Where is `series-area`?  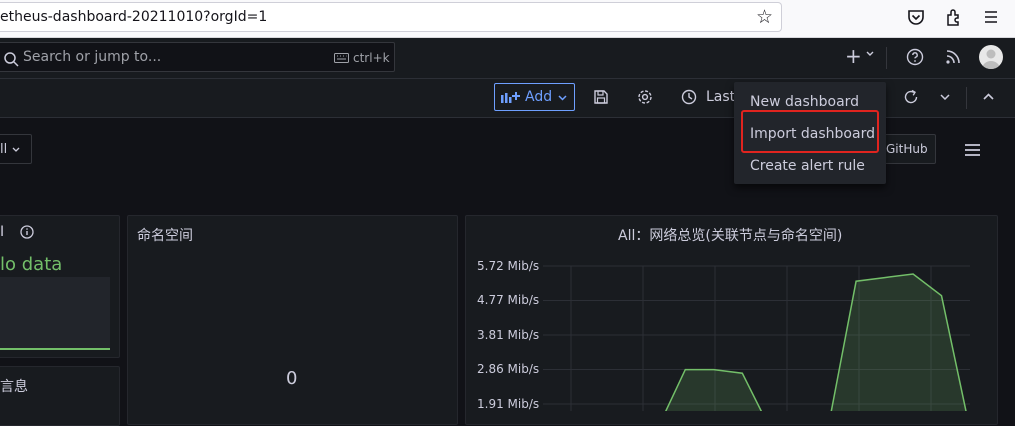
series-area is located at coordinates (815, 342).